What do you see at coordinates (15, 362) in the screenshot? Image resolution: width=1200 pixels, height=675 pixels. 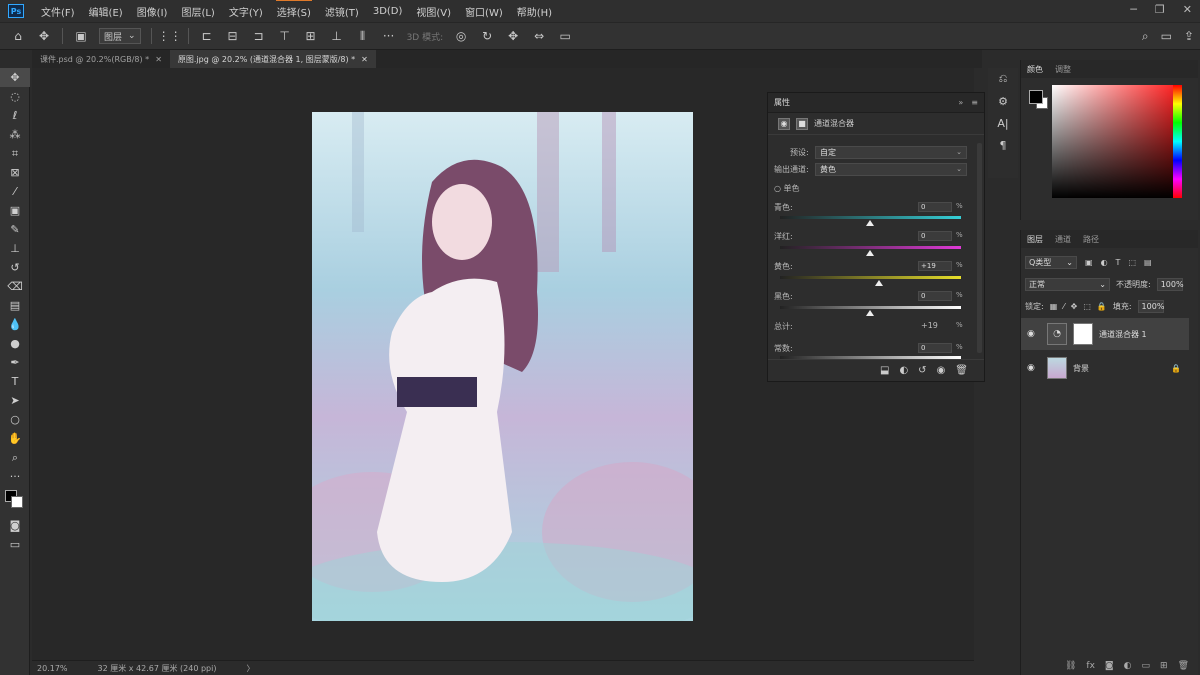 I see `pen-tool-icon: ✒` at bounding box center [15, 362].